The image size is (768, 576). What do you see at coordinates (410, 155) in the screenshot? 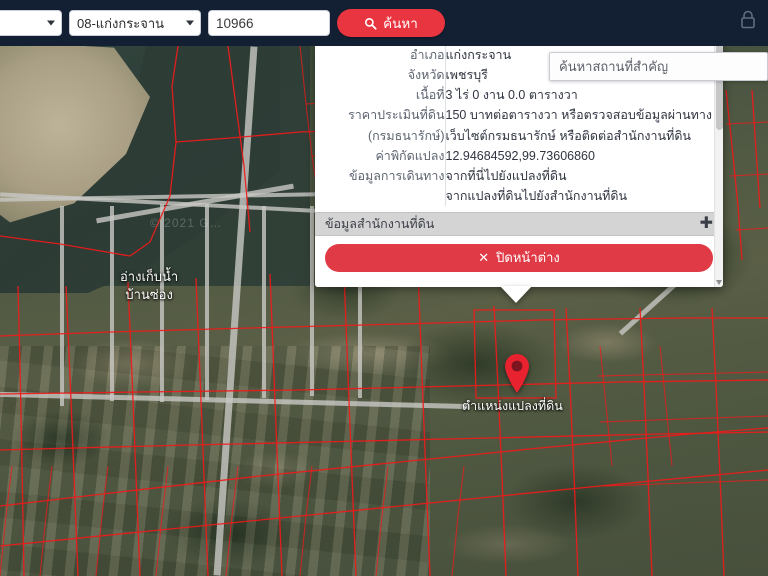
I see `row-label: ค่าพิกัดแปลง` at bounding box center [410, 155].